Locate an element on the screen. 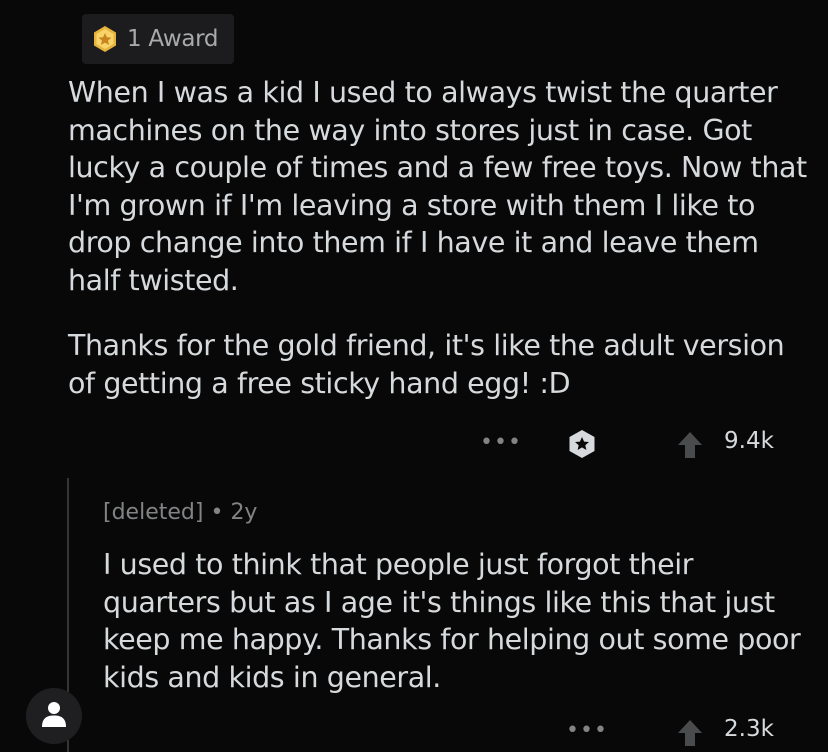 The image size is (828, 752). reply-author: [deleted] is located at coordinates (153, 512).